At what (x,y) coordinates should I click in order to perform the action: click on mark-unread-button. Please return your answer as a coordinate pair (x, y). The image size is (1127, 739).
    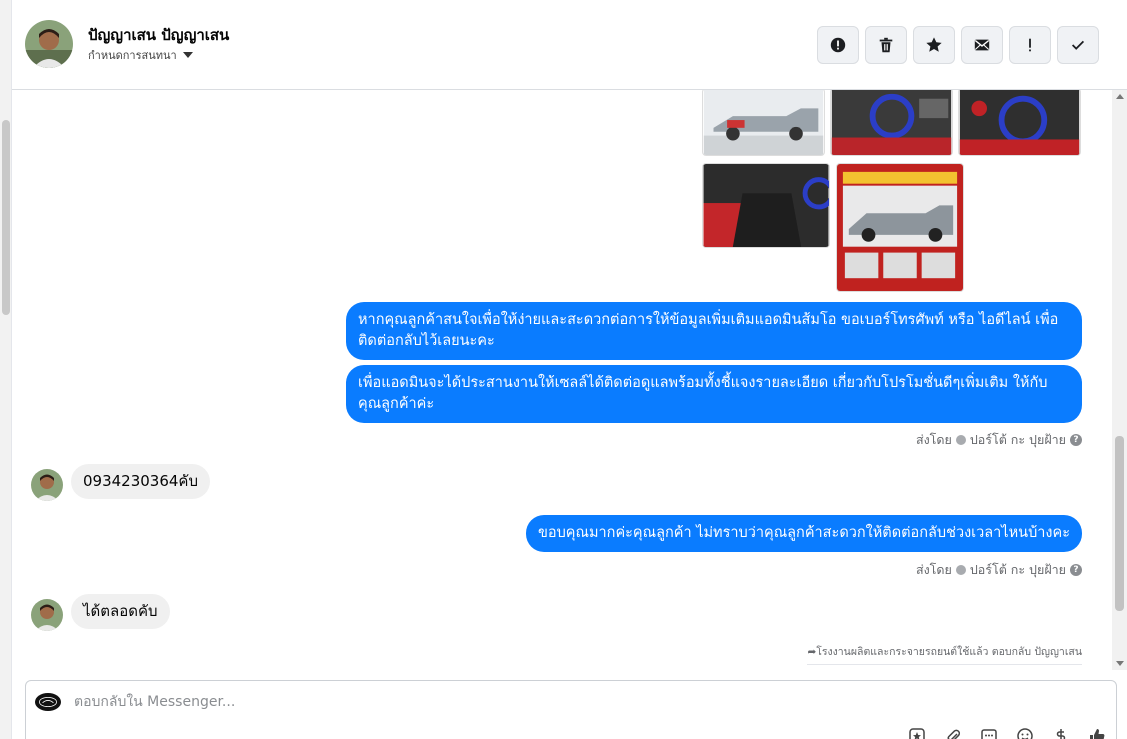
    Looking at the image, I should click on (982, 45).